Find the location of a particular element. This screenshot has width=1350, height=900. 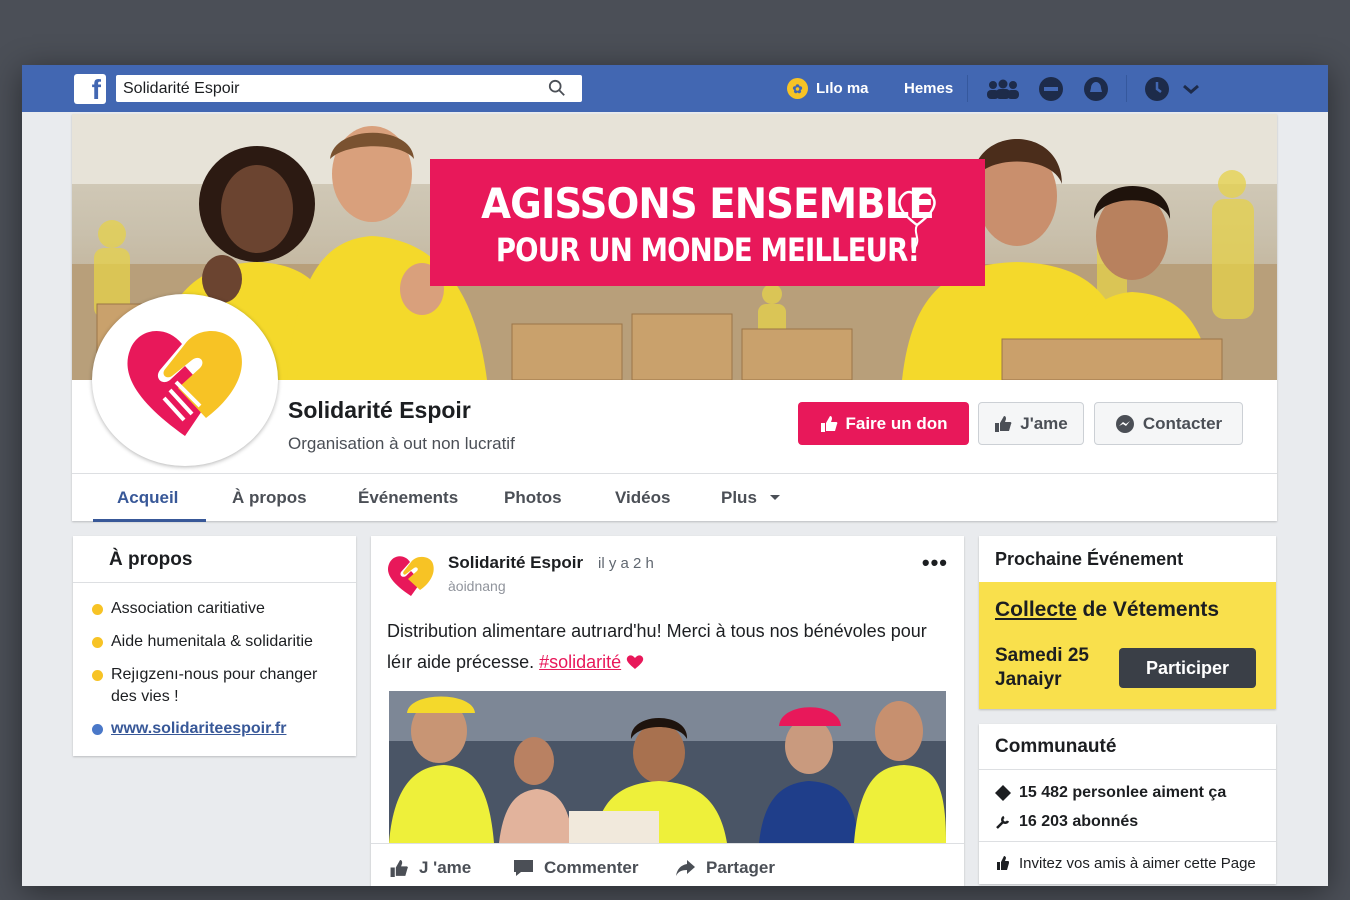

about-item: Association caritiative is located at coordinates (178, 609).